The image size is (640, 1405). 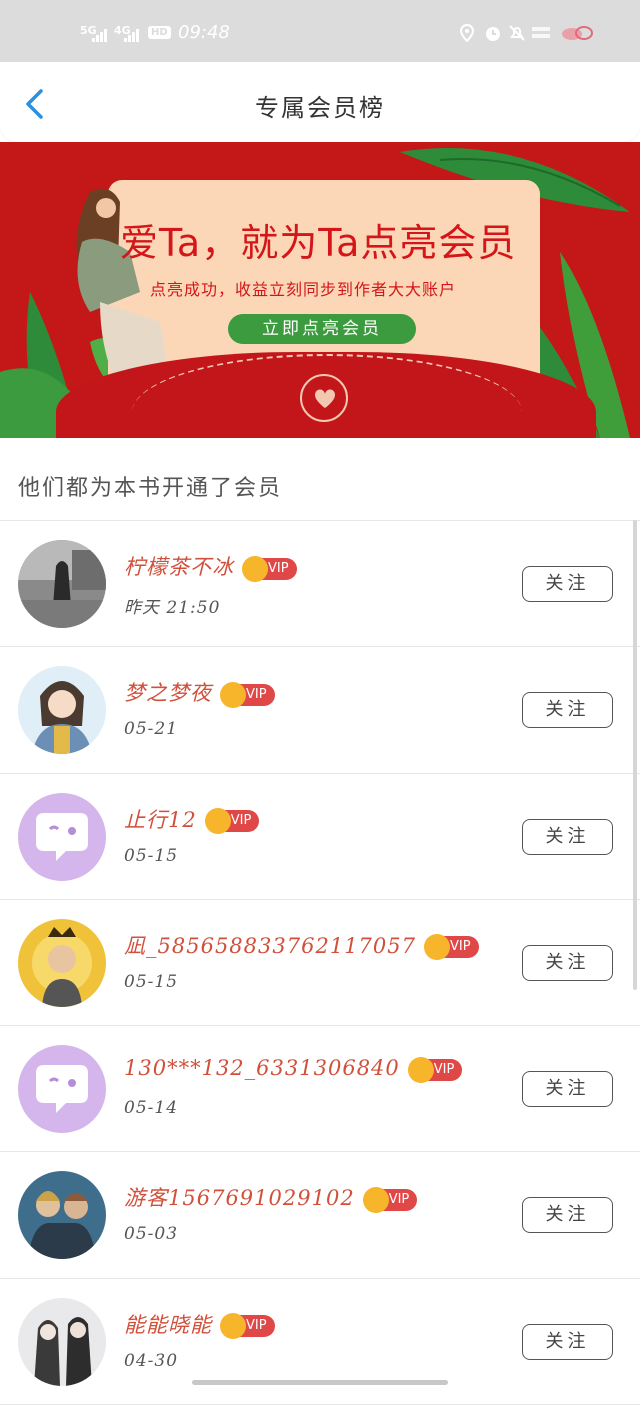 I want to click on network-speed-icon, so click(x=541, y=32).